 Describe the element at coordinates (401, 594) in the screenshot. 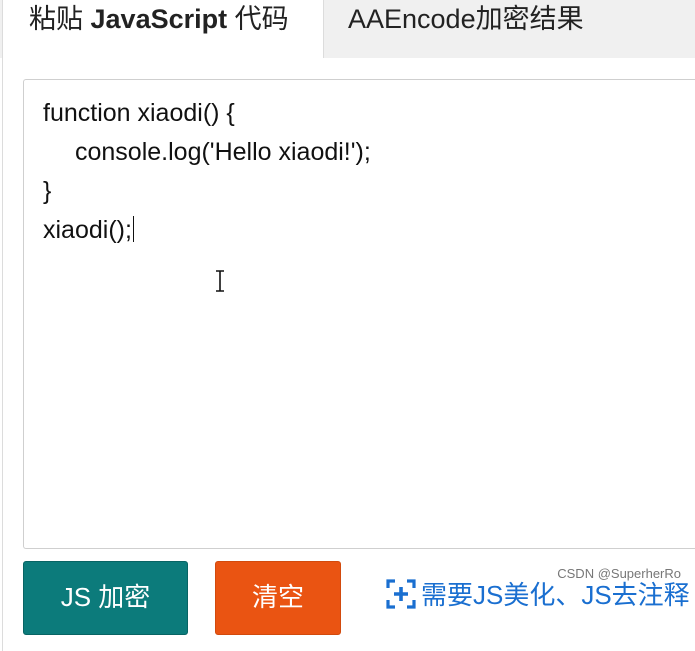

I see `plus-box-icon` at that location.